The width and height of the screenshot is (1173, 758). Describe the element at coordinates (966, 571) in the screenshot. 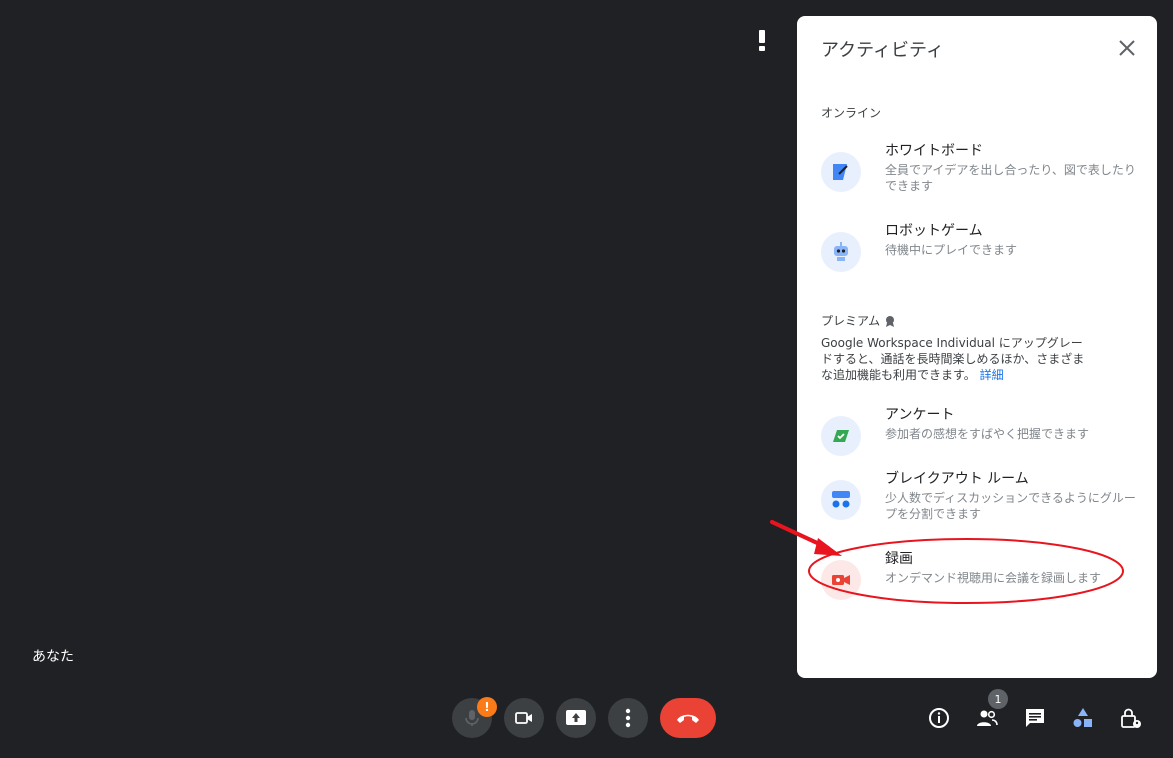

I see `annotation-ellipse` at that location.